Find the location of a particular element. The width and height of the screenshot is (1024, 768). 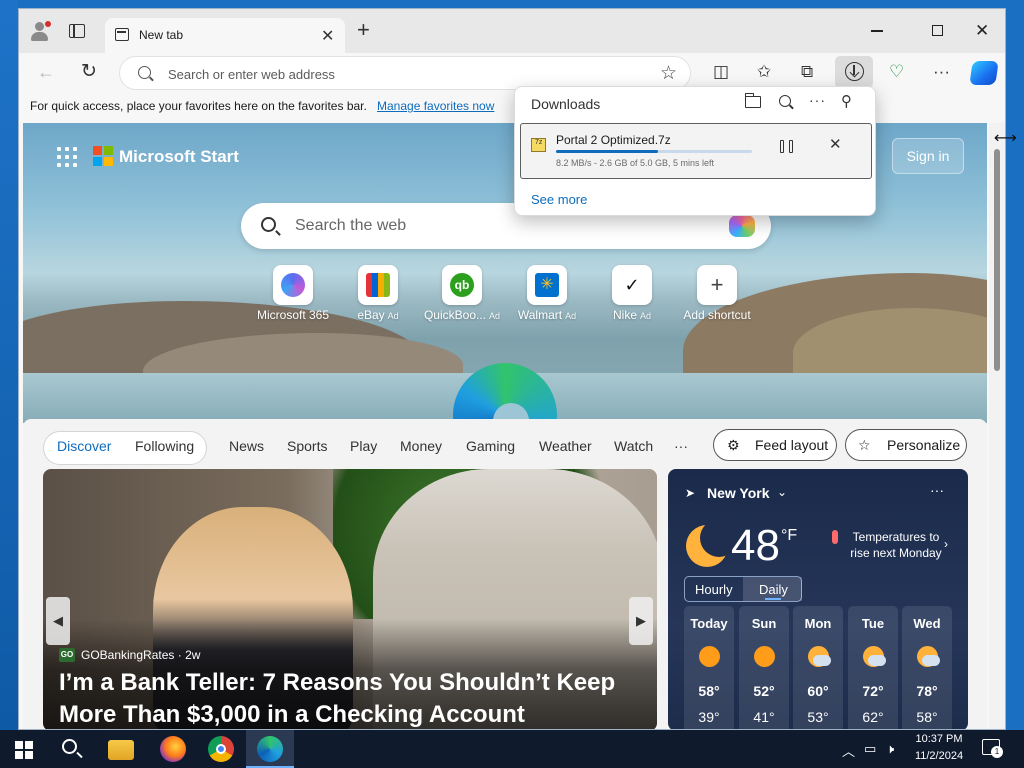

cancel-download-button: ✕ is located at coordinates (835, 144).